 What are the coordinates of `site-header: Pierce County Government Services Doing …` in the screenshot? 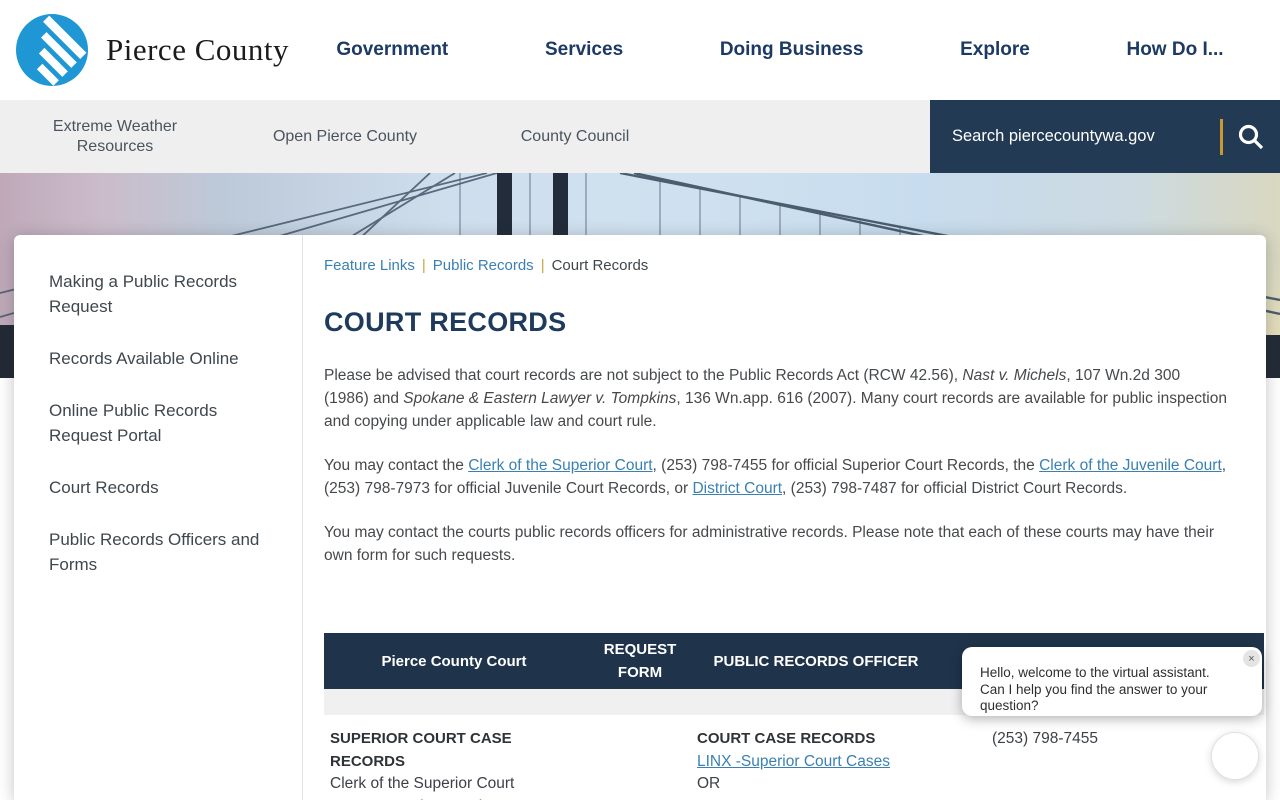 It's located at (640, 50).